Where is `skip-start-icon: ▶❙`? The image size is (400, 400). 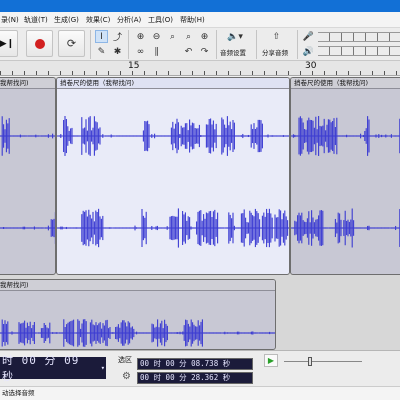
skip-start-icon: ▶❙ is located at coordinates (7, 43).